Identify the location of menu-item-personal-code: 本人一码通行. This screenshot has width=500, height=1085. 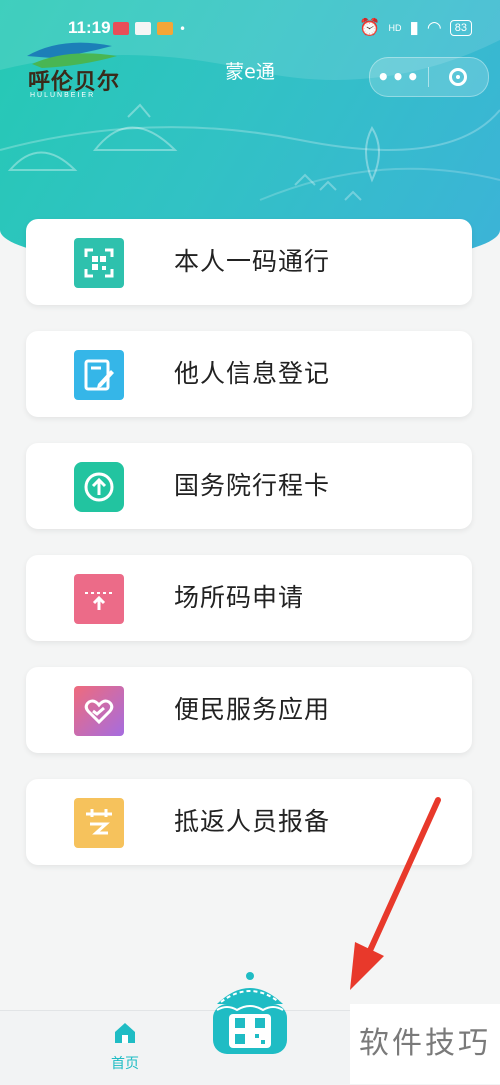
(249, 262).